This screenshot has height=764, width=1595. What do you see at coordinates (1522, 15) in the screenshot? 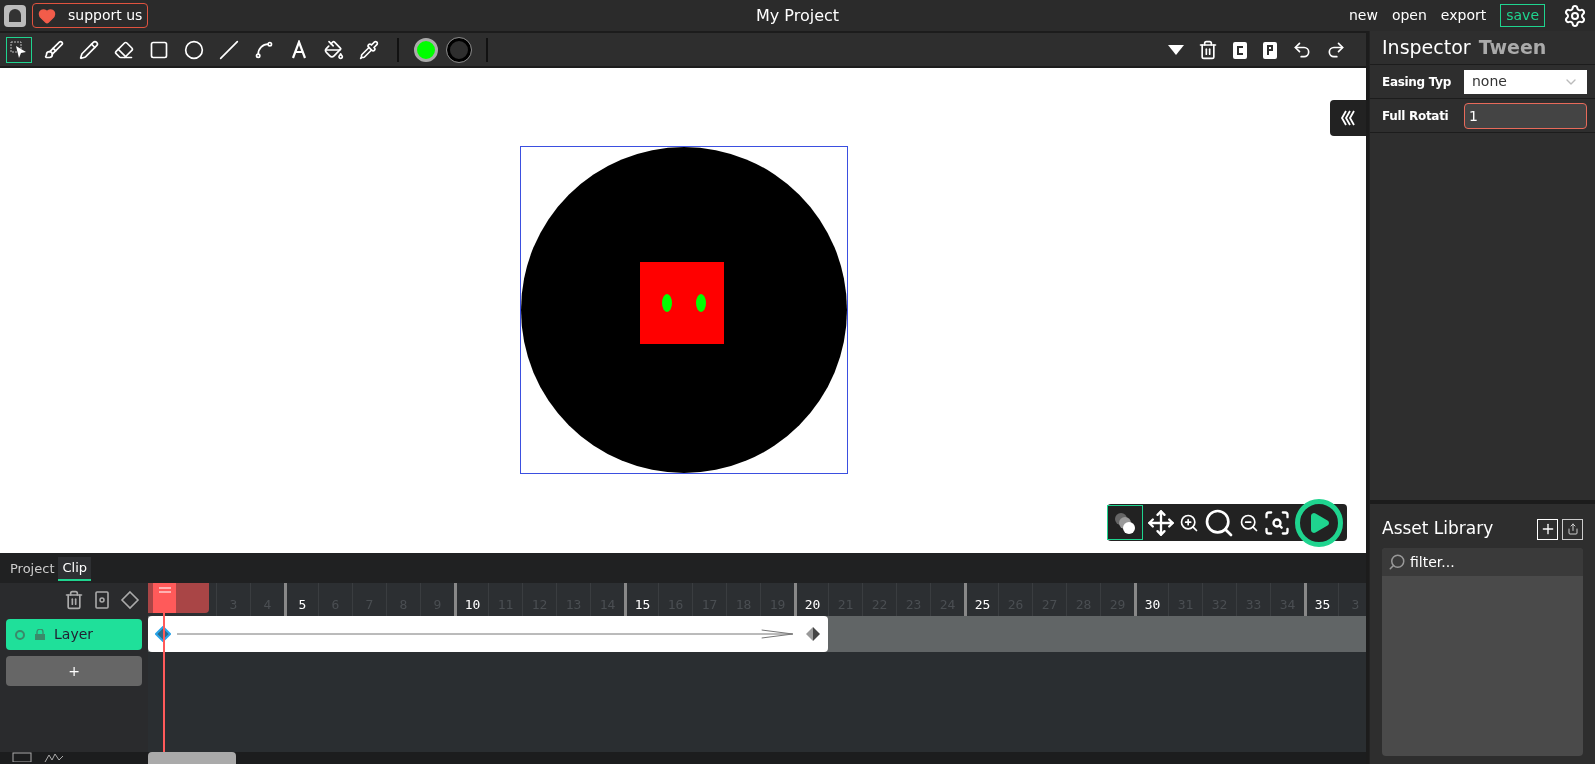
I see `save-button: save` at bounding box center [1522, 15].